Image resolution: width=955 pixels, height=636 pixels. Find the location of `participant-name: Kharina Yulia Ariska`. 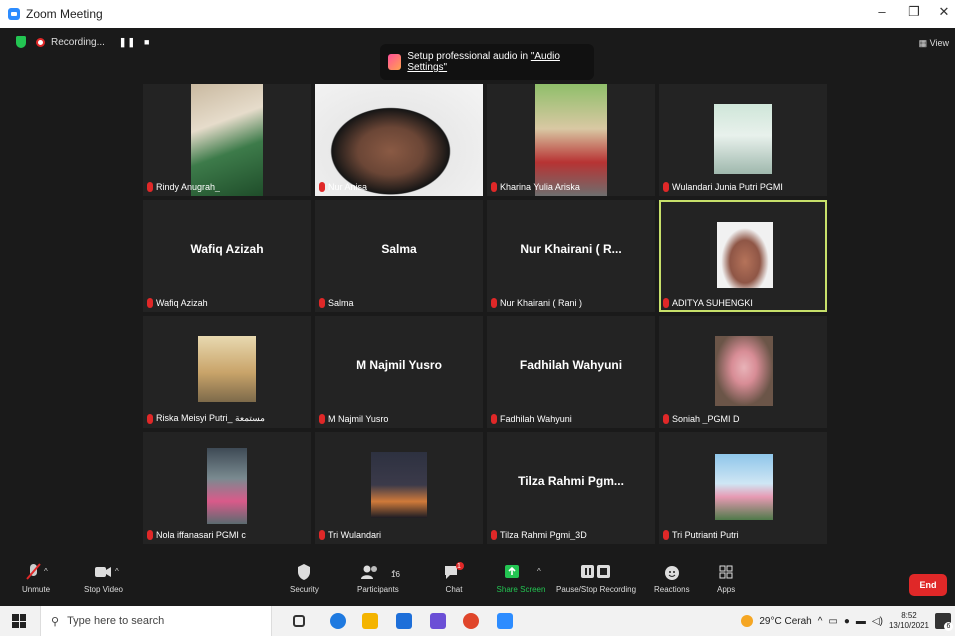

participant-name: Kharina Yulia Ariska is located at coordinates (540, 187).